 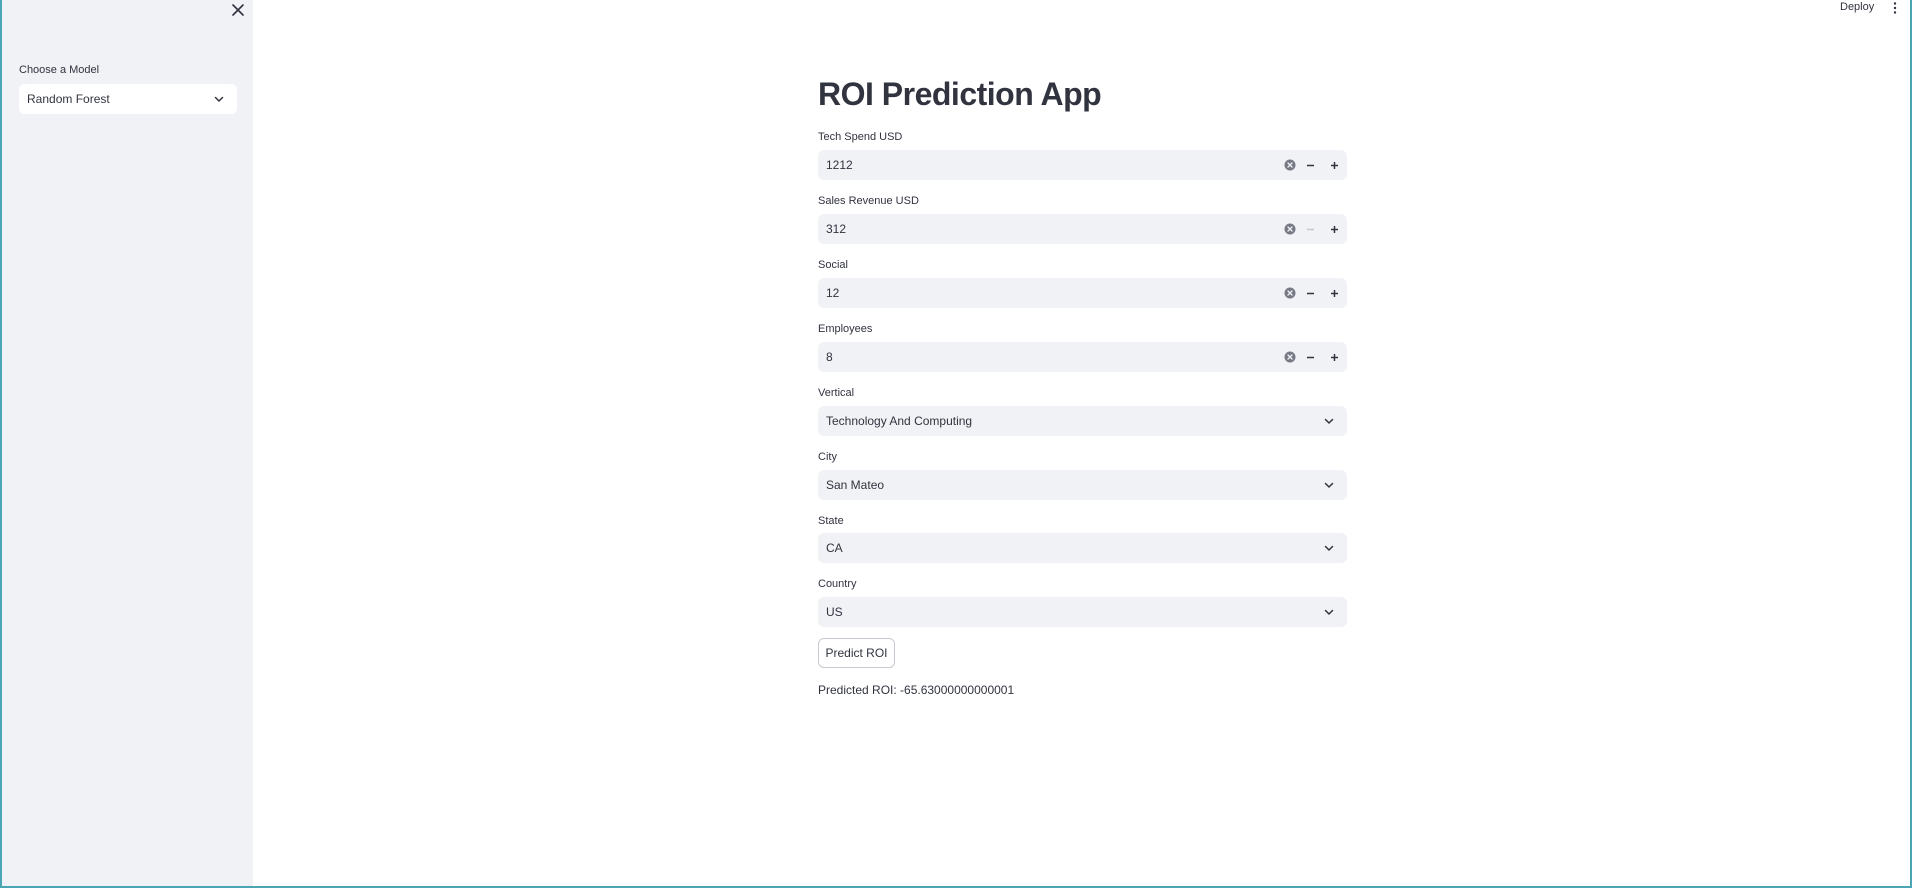 I want to click on main-menu-button, so click(x=1895, y=8).